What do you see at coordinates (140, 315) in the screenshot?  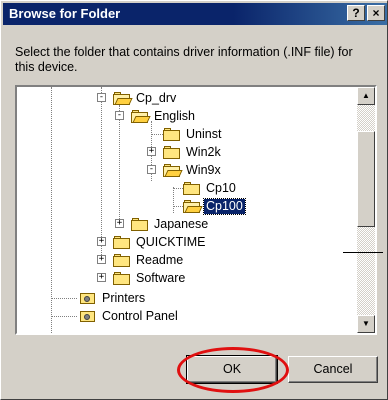 I see `tree-item-label: Control Panel` at bounding box center [140, 315].